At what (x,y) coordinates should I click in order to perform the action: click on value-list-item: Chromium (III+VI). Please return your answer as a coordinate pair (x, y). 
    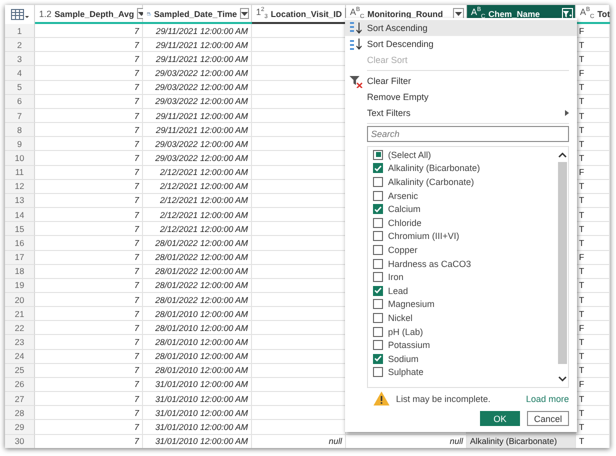
    Looking at the image, I should click on (465, 237).